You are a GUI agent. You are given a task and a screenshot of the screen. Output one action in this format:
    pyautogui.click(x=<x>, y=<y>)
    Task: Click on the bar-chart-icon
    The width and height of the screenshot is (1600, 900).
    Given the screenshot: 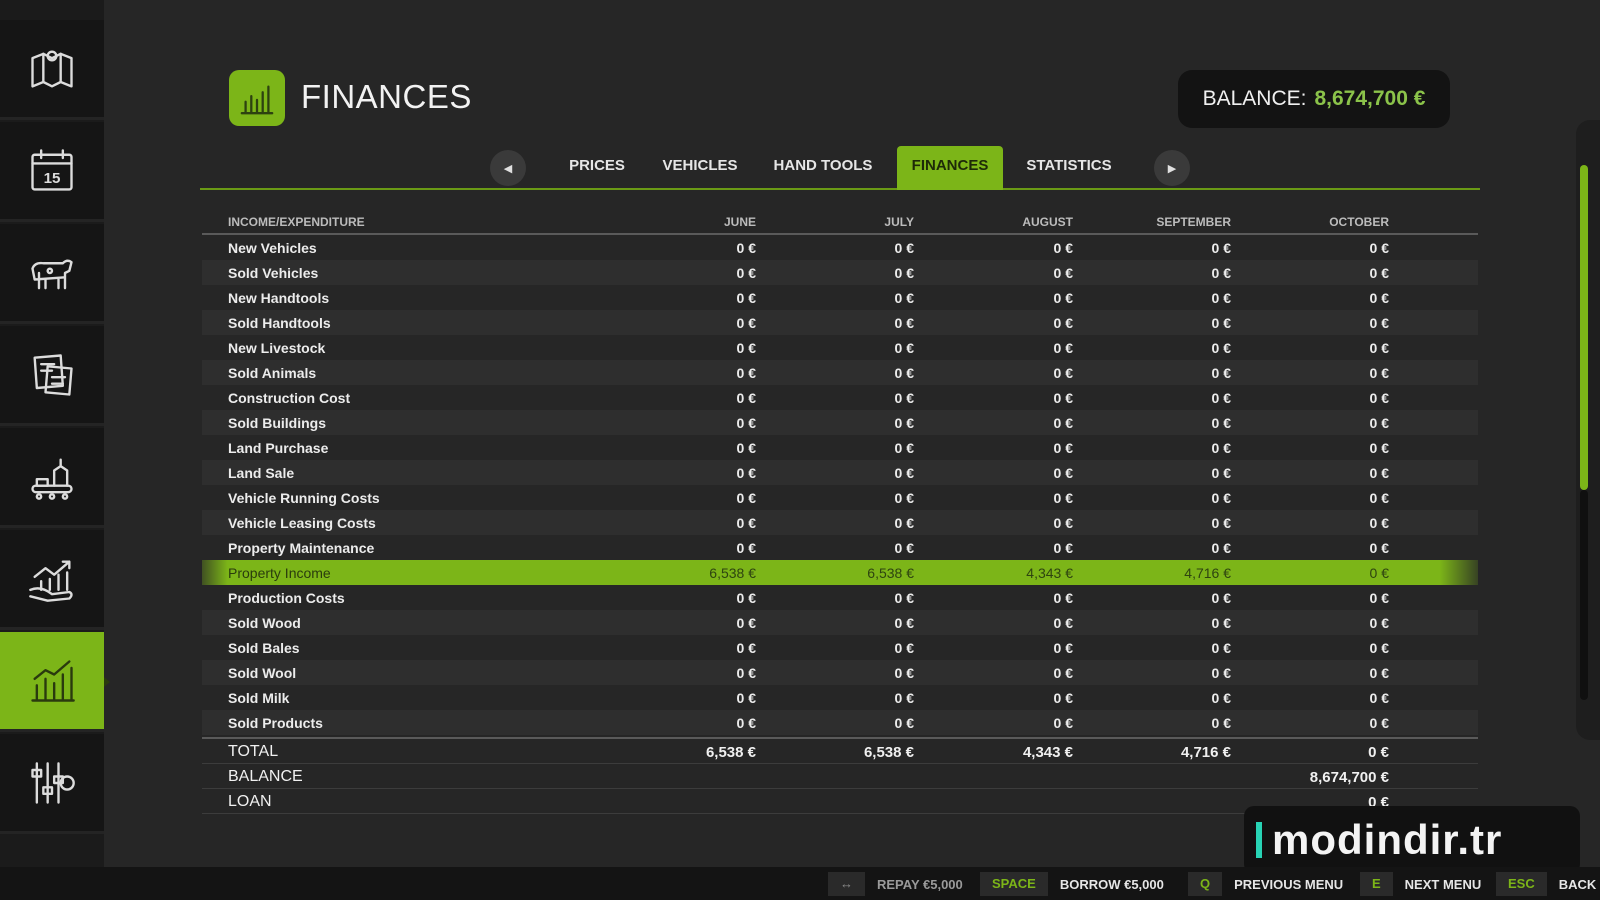 What is the action you would take?
    pyautogui.click(x=257, y=100)
    